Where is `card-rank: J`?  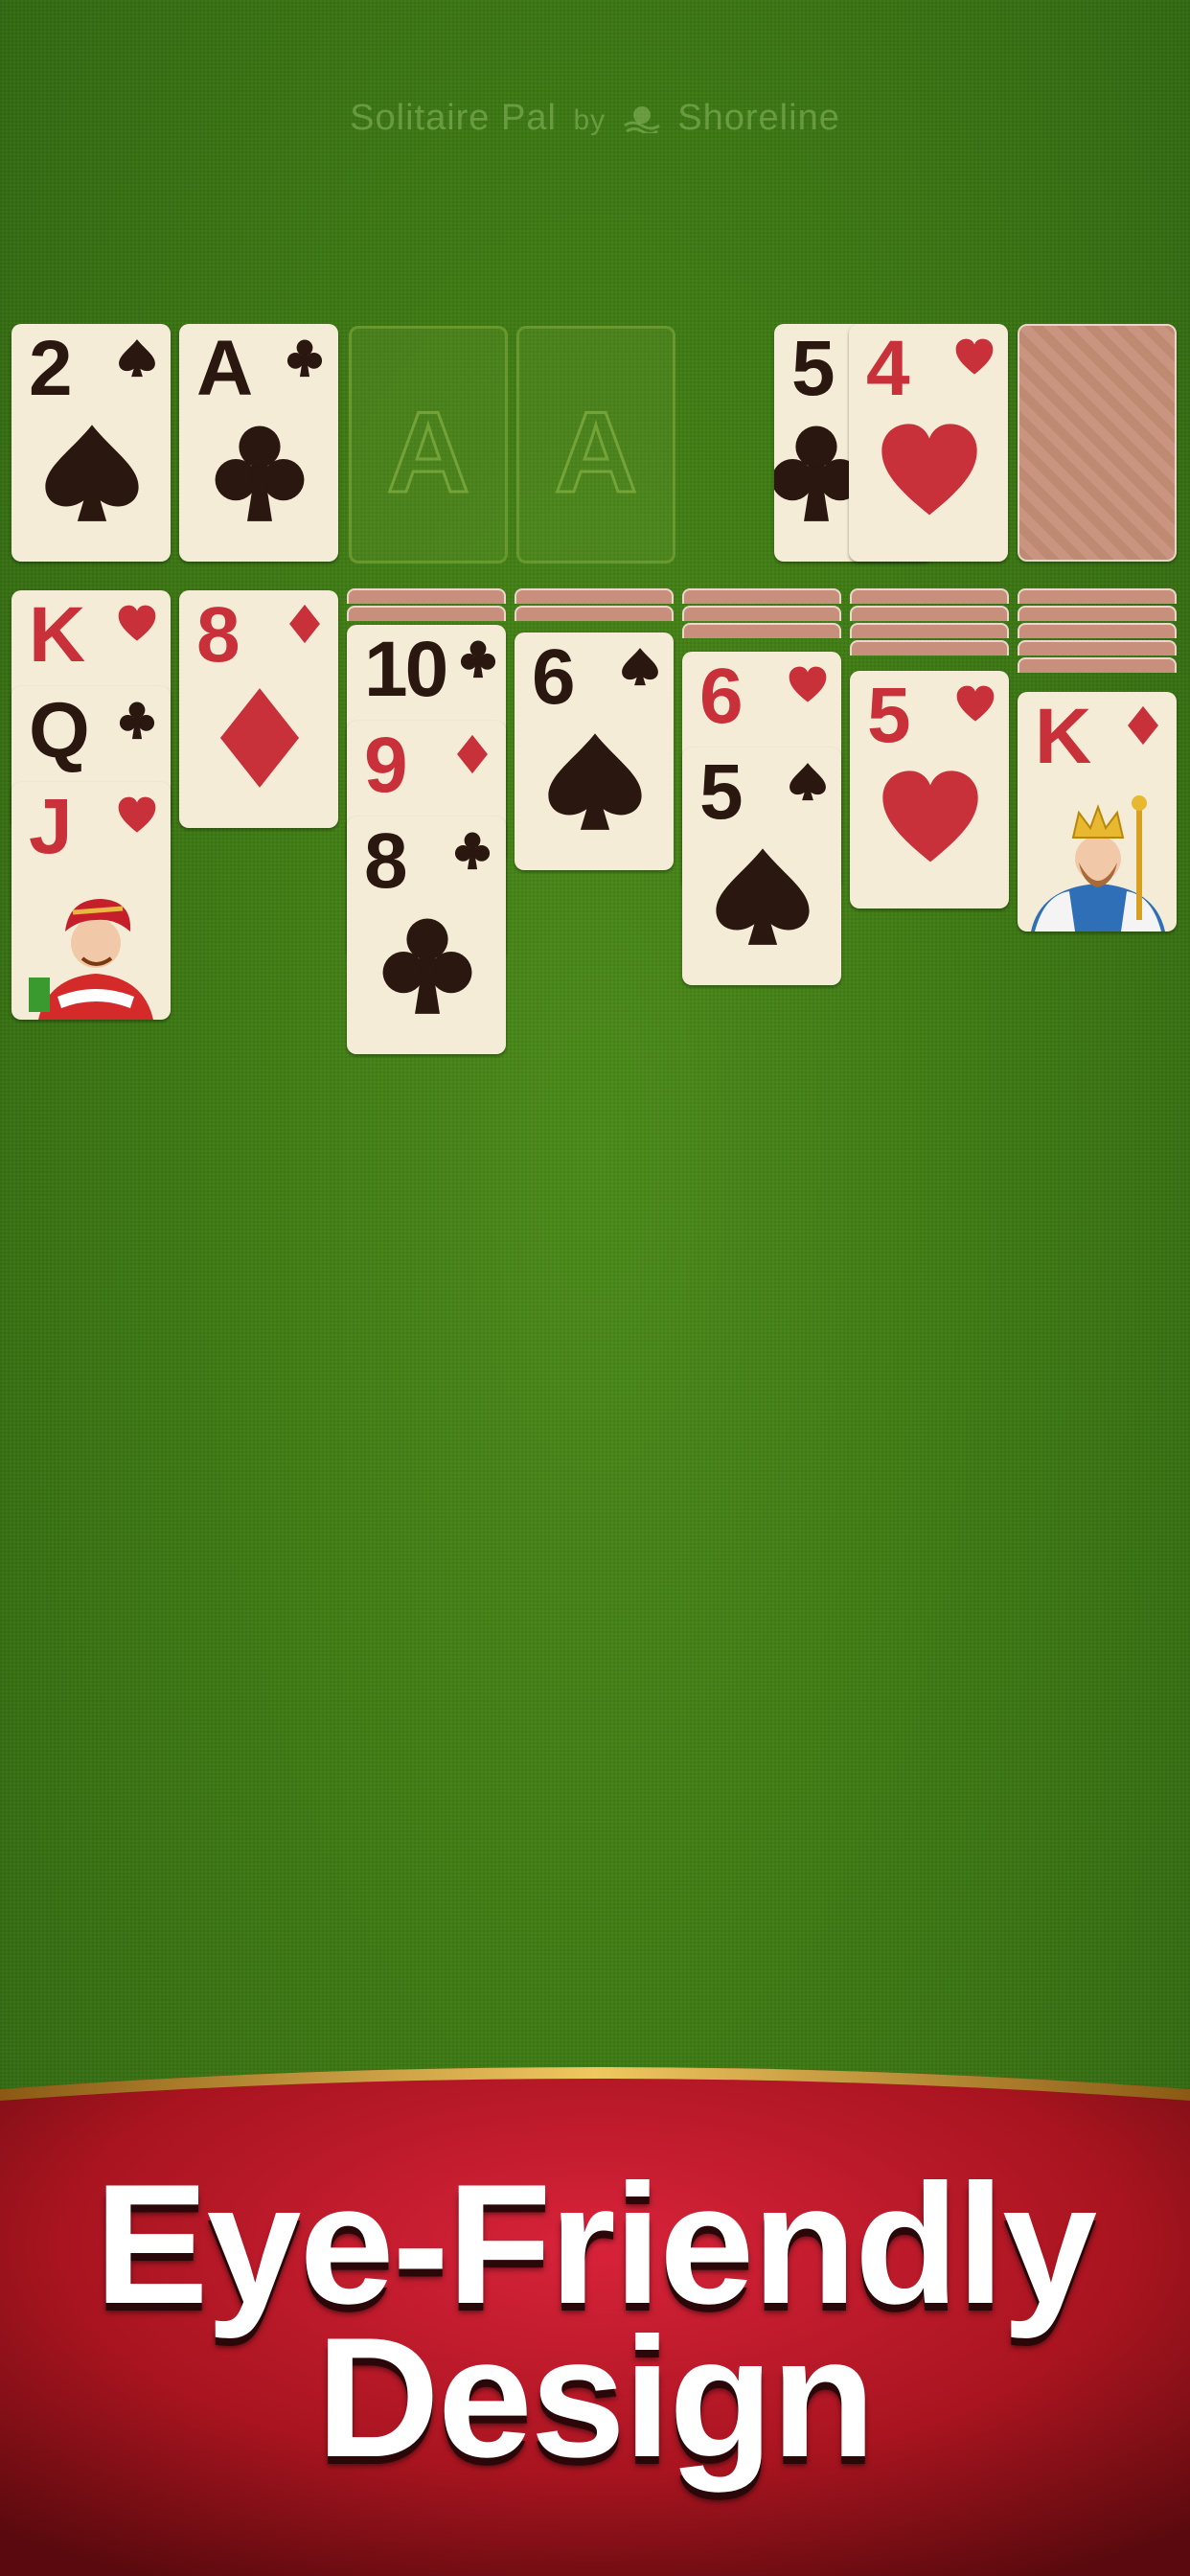 card-rank: J is located at coordinates (51, 826).